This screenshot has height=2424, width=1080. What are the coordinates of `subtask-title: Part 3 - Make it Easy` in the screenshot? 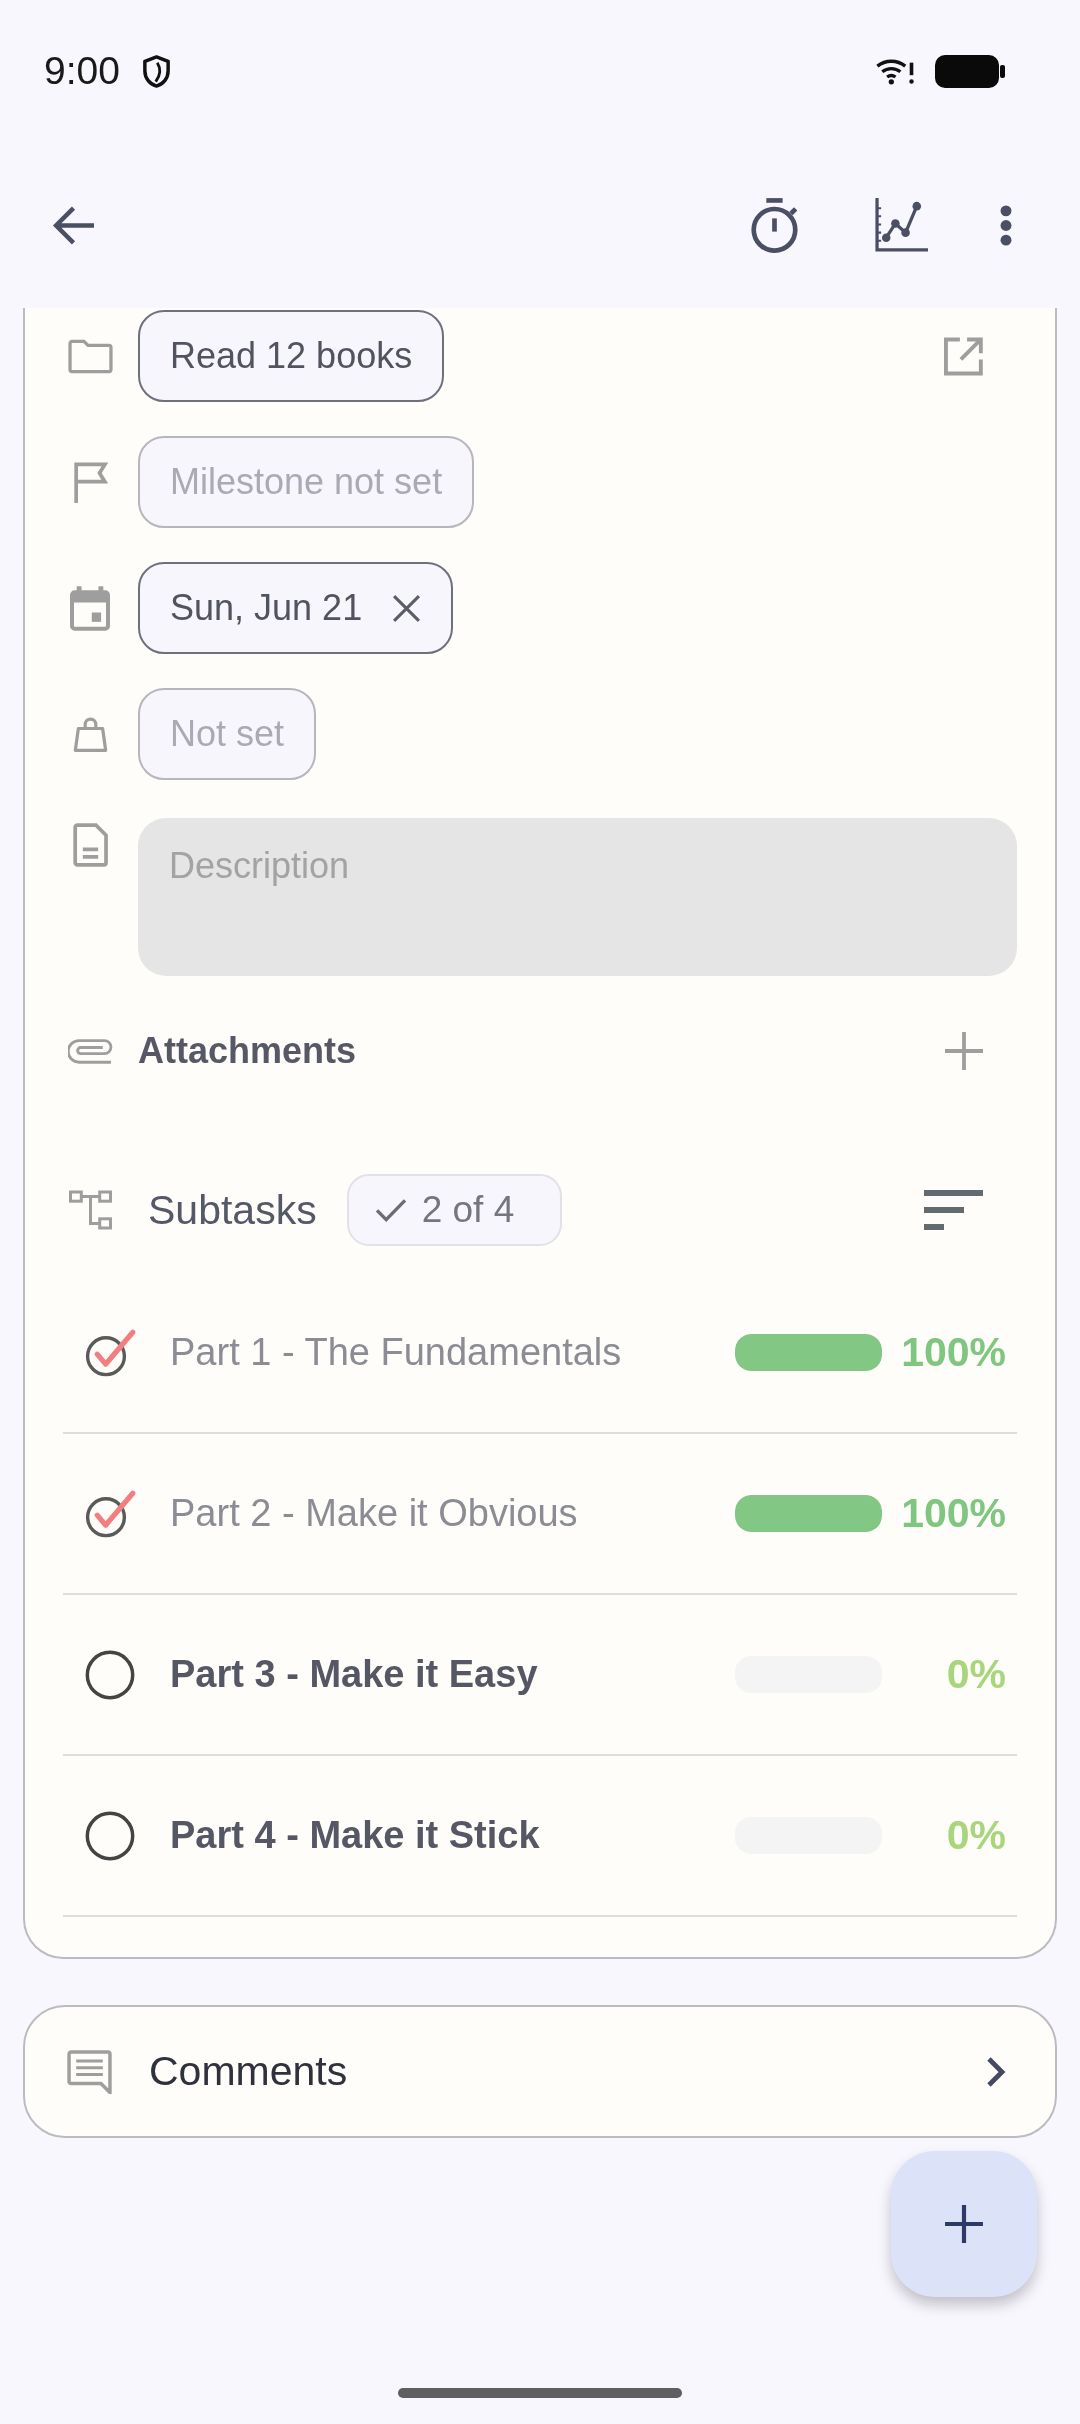 It's located at (354, 1674).